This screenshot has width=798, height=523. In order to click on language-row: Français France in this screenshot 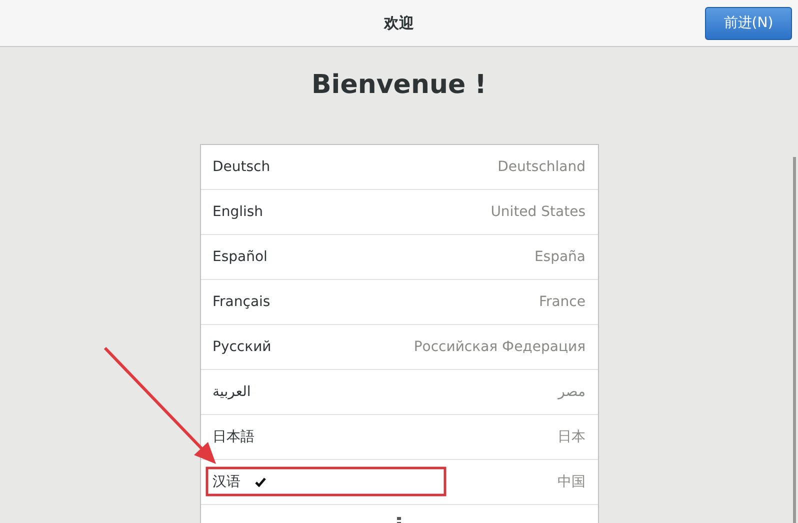, I will do `click(399, 302)`.